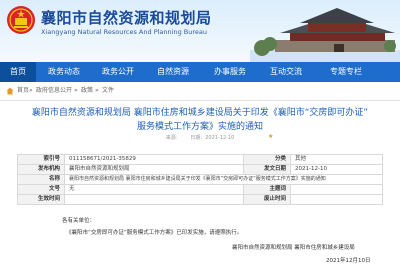 This screenshot has height=269, width=400. What do you see at coordinates (21, 20) in the screenshot?
I see `national-emblem-icon` at bounding box center [21, 20].